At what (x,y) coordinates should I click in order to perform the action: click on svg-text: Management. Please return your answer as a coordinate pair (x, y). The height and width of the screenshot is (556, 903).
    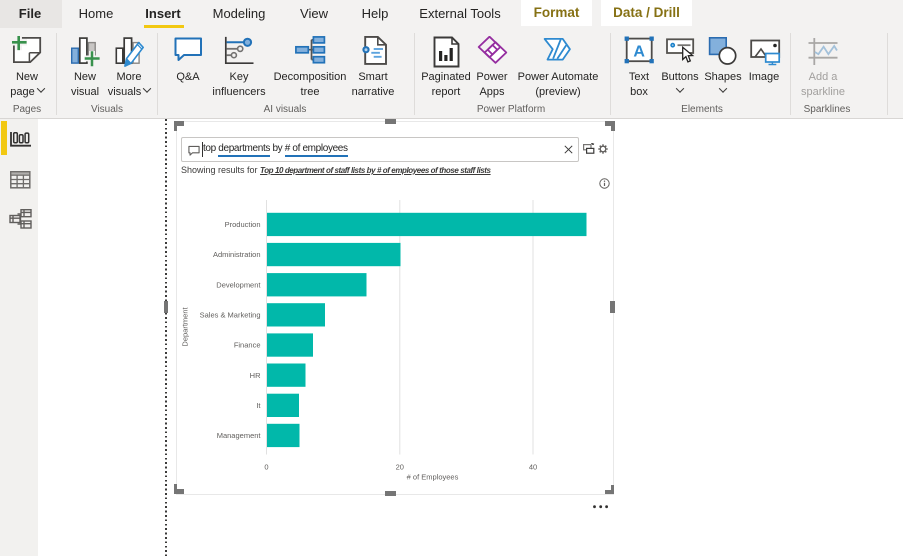
    Looking at the image, I should click on (239, 435).